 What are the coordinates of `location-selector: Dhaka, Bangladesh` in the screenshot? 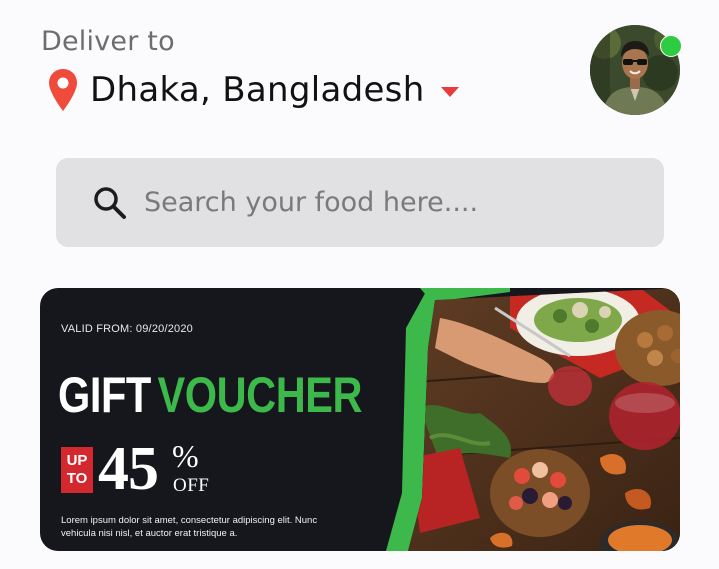 It's located at (253, 90).